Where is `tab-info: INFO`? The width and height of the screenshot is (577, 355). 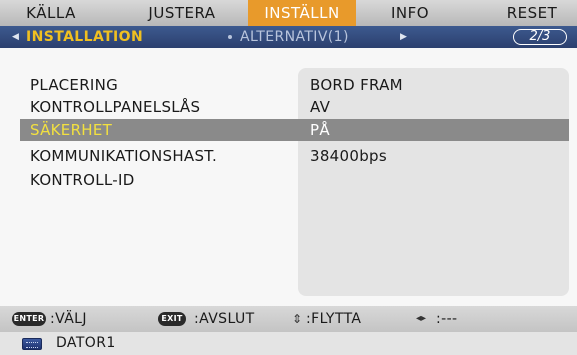 tab-info: INFO is located at coordinates (410, 13).